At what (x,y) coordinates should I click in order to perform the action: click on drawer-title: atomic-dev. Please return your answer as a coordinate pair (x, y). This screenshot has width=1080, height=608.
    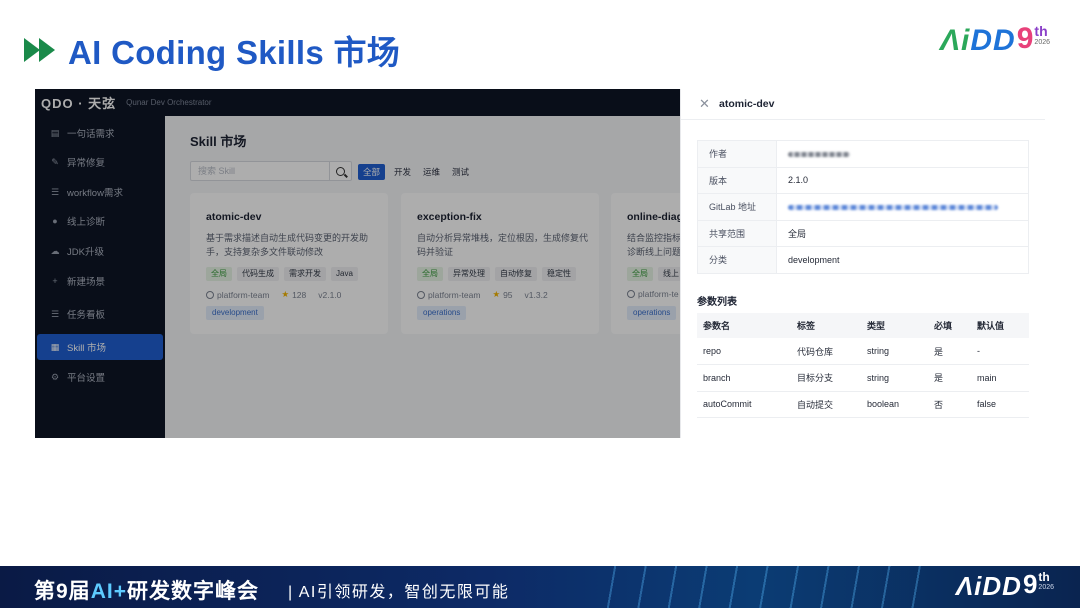
    Looking at the image, I should click on (747, 104).